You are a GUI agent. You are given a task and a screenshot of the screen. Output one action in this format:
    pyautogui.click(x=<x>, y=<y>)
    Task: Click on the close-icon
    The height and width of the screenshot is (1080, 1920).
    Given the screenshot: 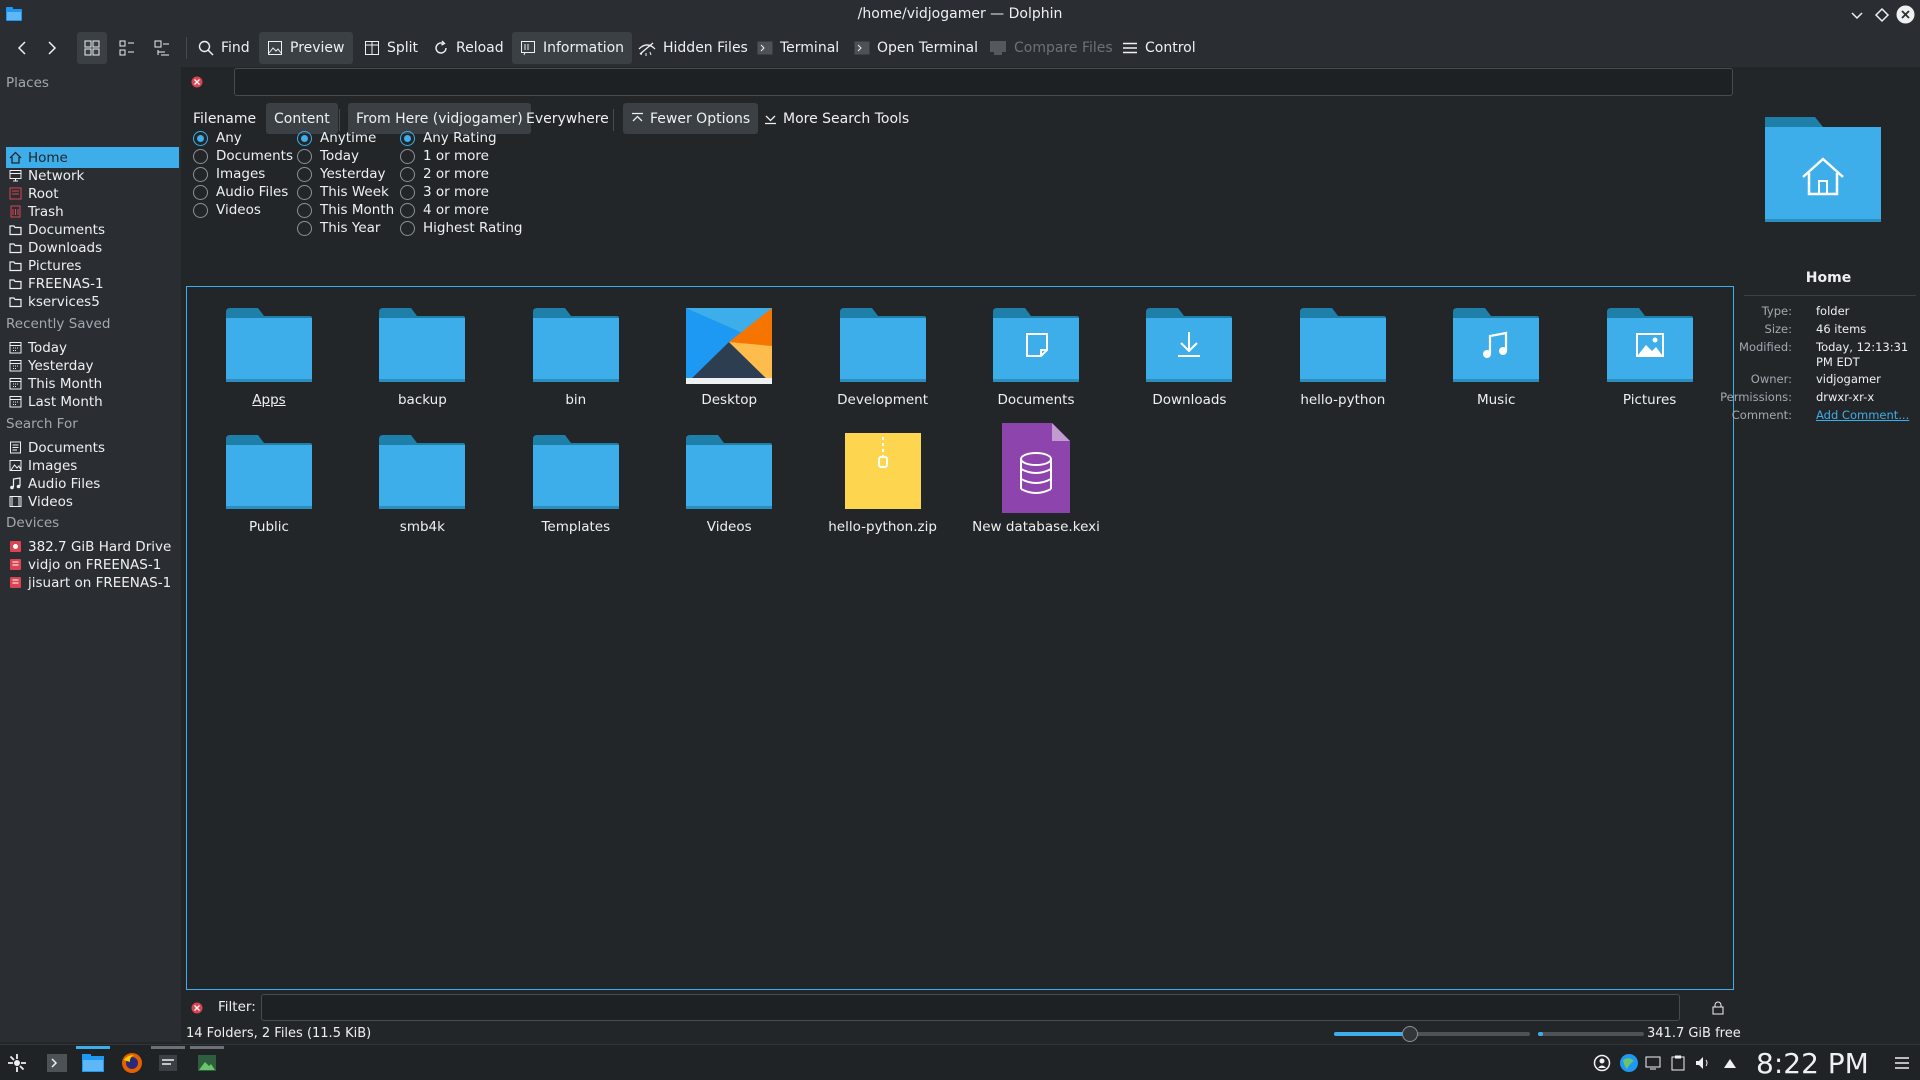 What is the action you would take?
    pyautogui.click(x=1905, y=14)
    